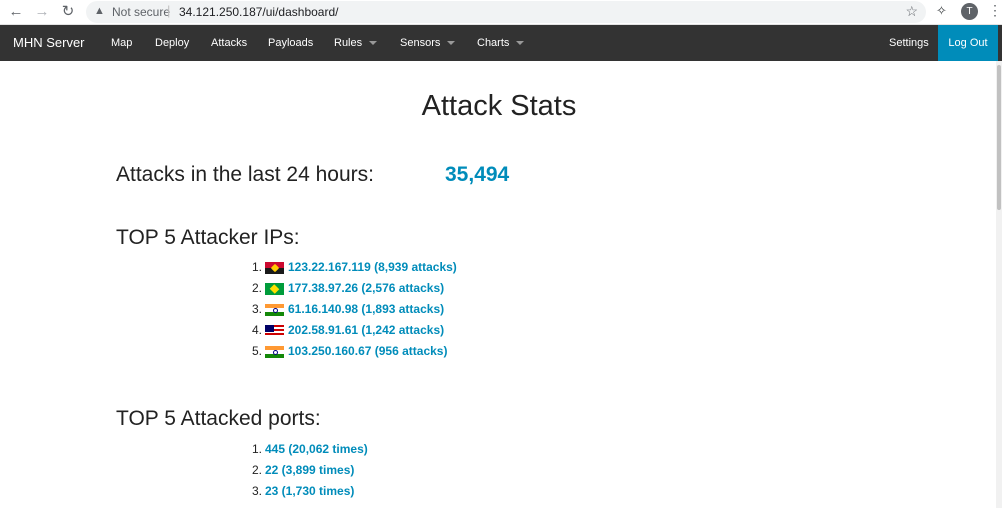 The height and width of the screenshot is (508, 1002). I want to click on attacker-ip-link: 202.58.91.61 (1,242 attacks), so click(366, 330).